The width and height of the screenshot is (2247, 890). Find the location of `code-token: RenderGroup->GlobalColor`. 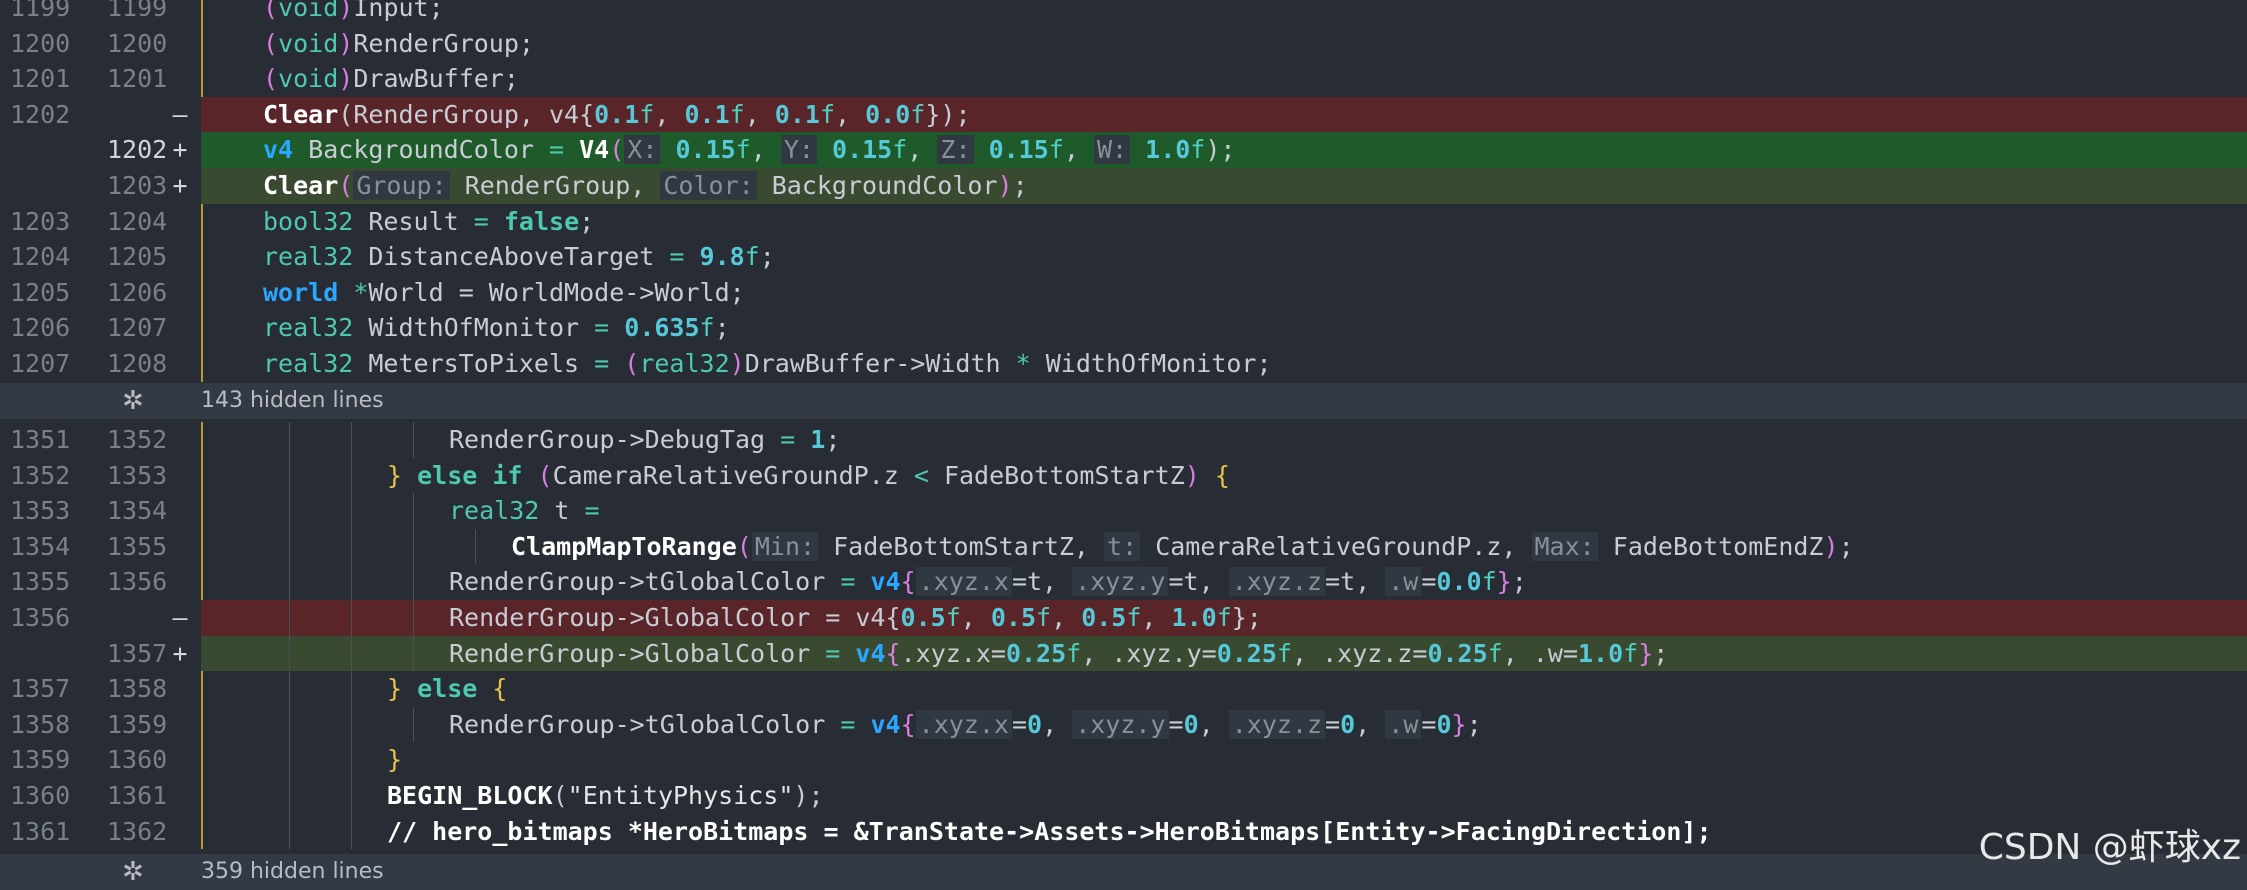

code-token: RenderGroup->GlobalColor is located at coordinates (637, 653).